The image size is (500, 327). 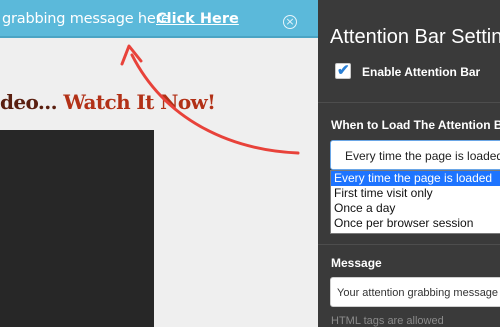 I want to click on load-option-every-time: Every time the page is loaded, so click(x=415, y=178).